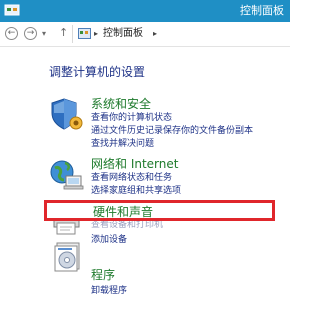 The image size is (320, 328). What do you see at coordinates (67, 175) in the screenshot?
I see `network-icon` at bounding box center [67, 175].